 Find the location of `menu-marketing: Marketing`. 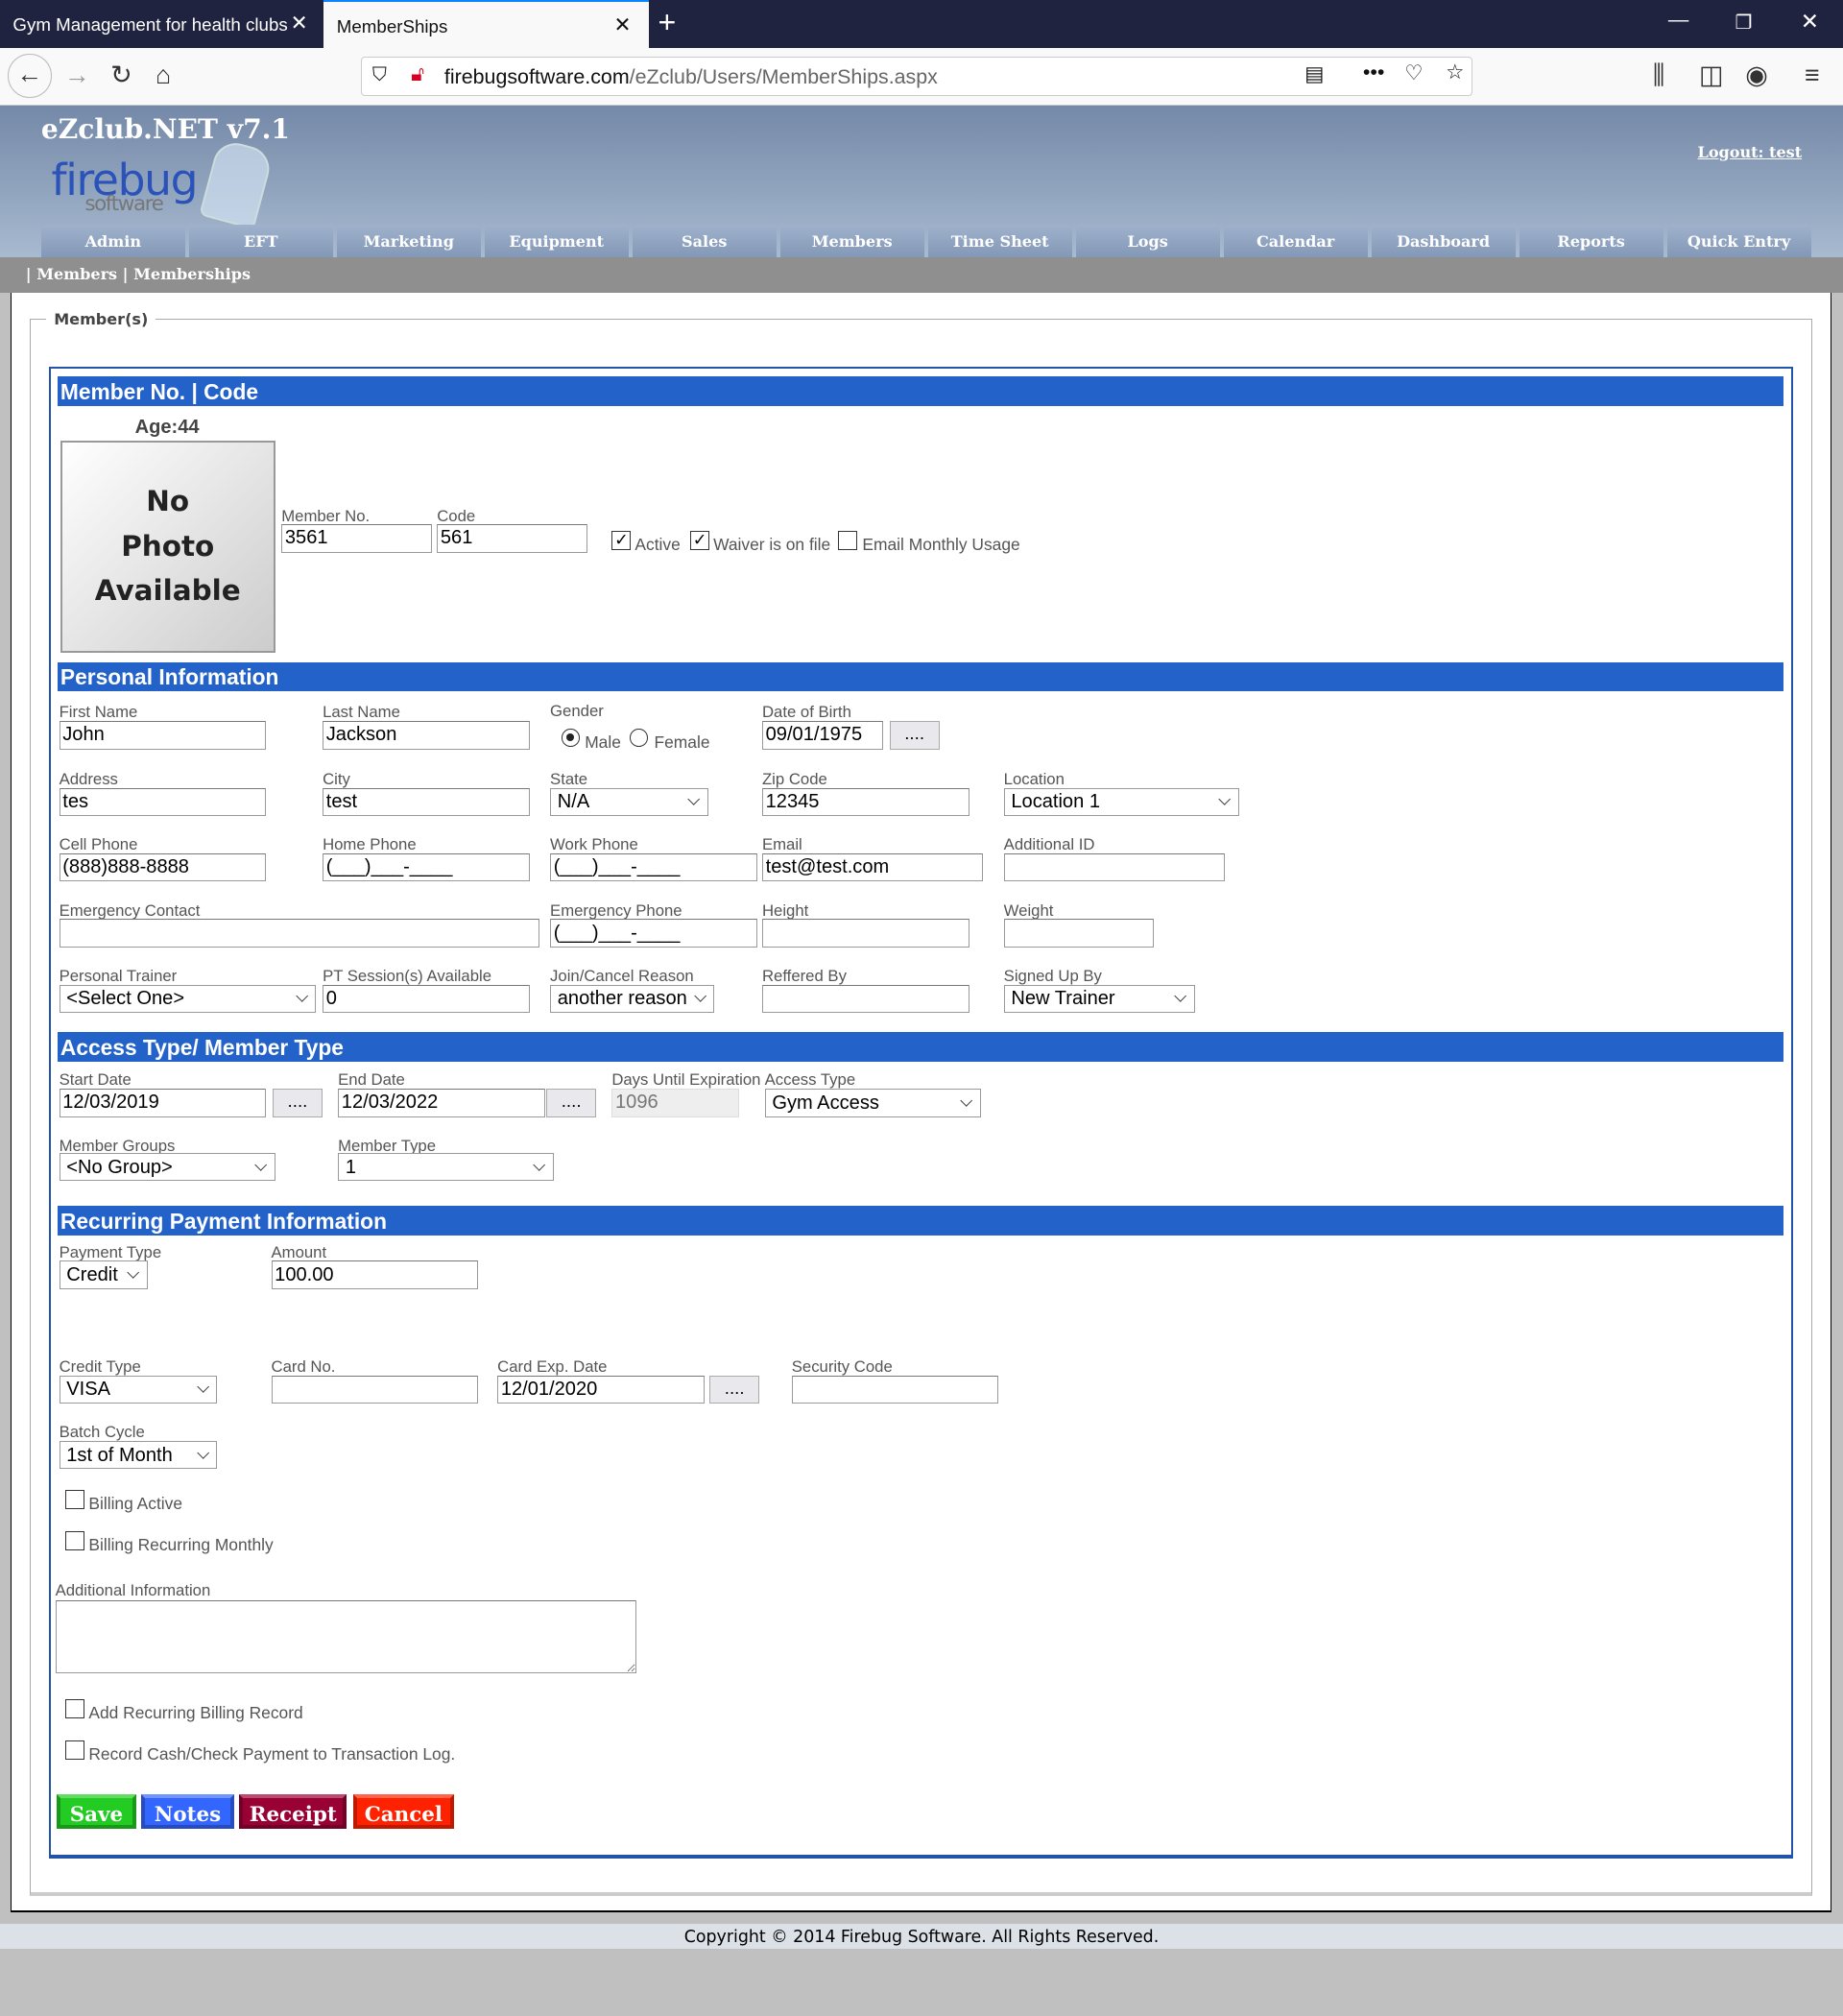

menu-marketing: Marketing is located at coordinates (408, 241).